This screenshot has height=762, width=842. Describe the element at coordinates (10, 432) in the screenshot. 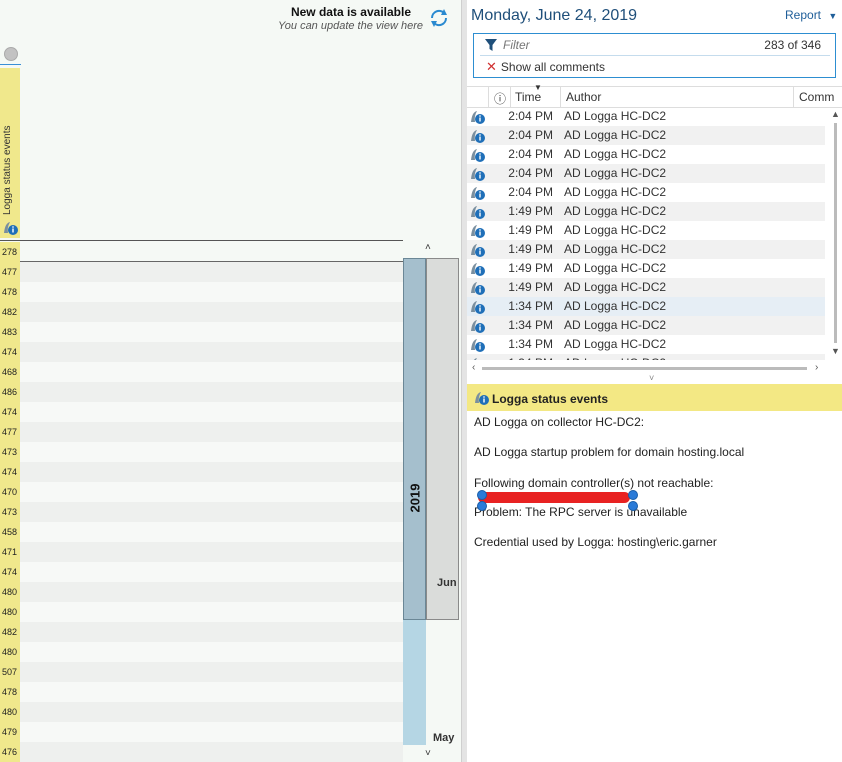

I see `row-count: 477` at that location.